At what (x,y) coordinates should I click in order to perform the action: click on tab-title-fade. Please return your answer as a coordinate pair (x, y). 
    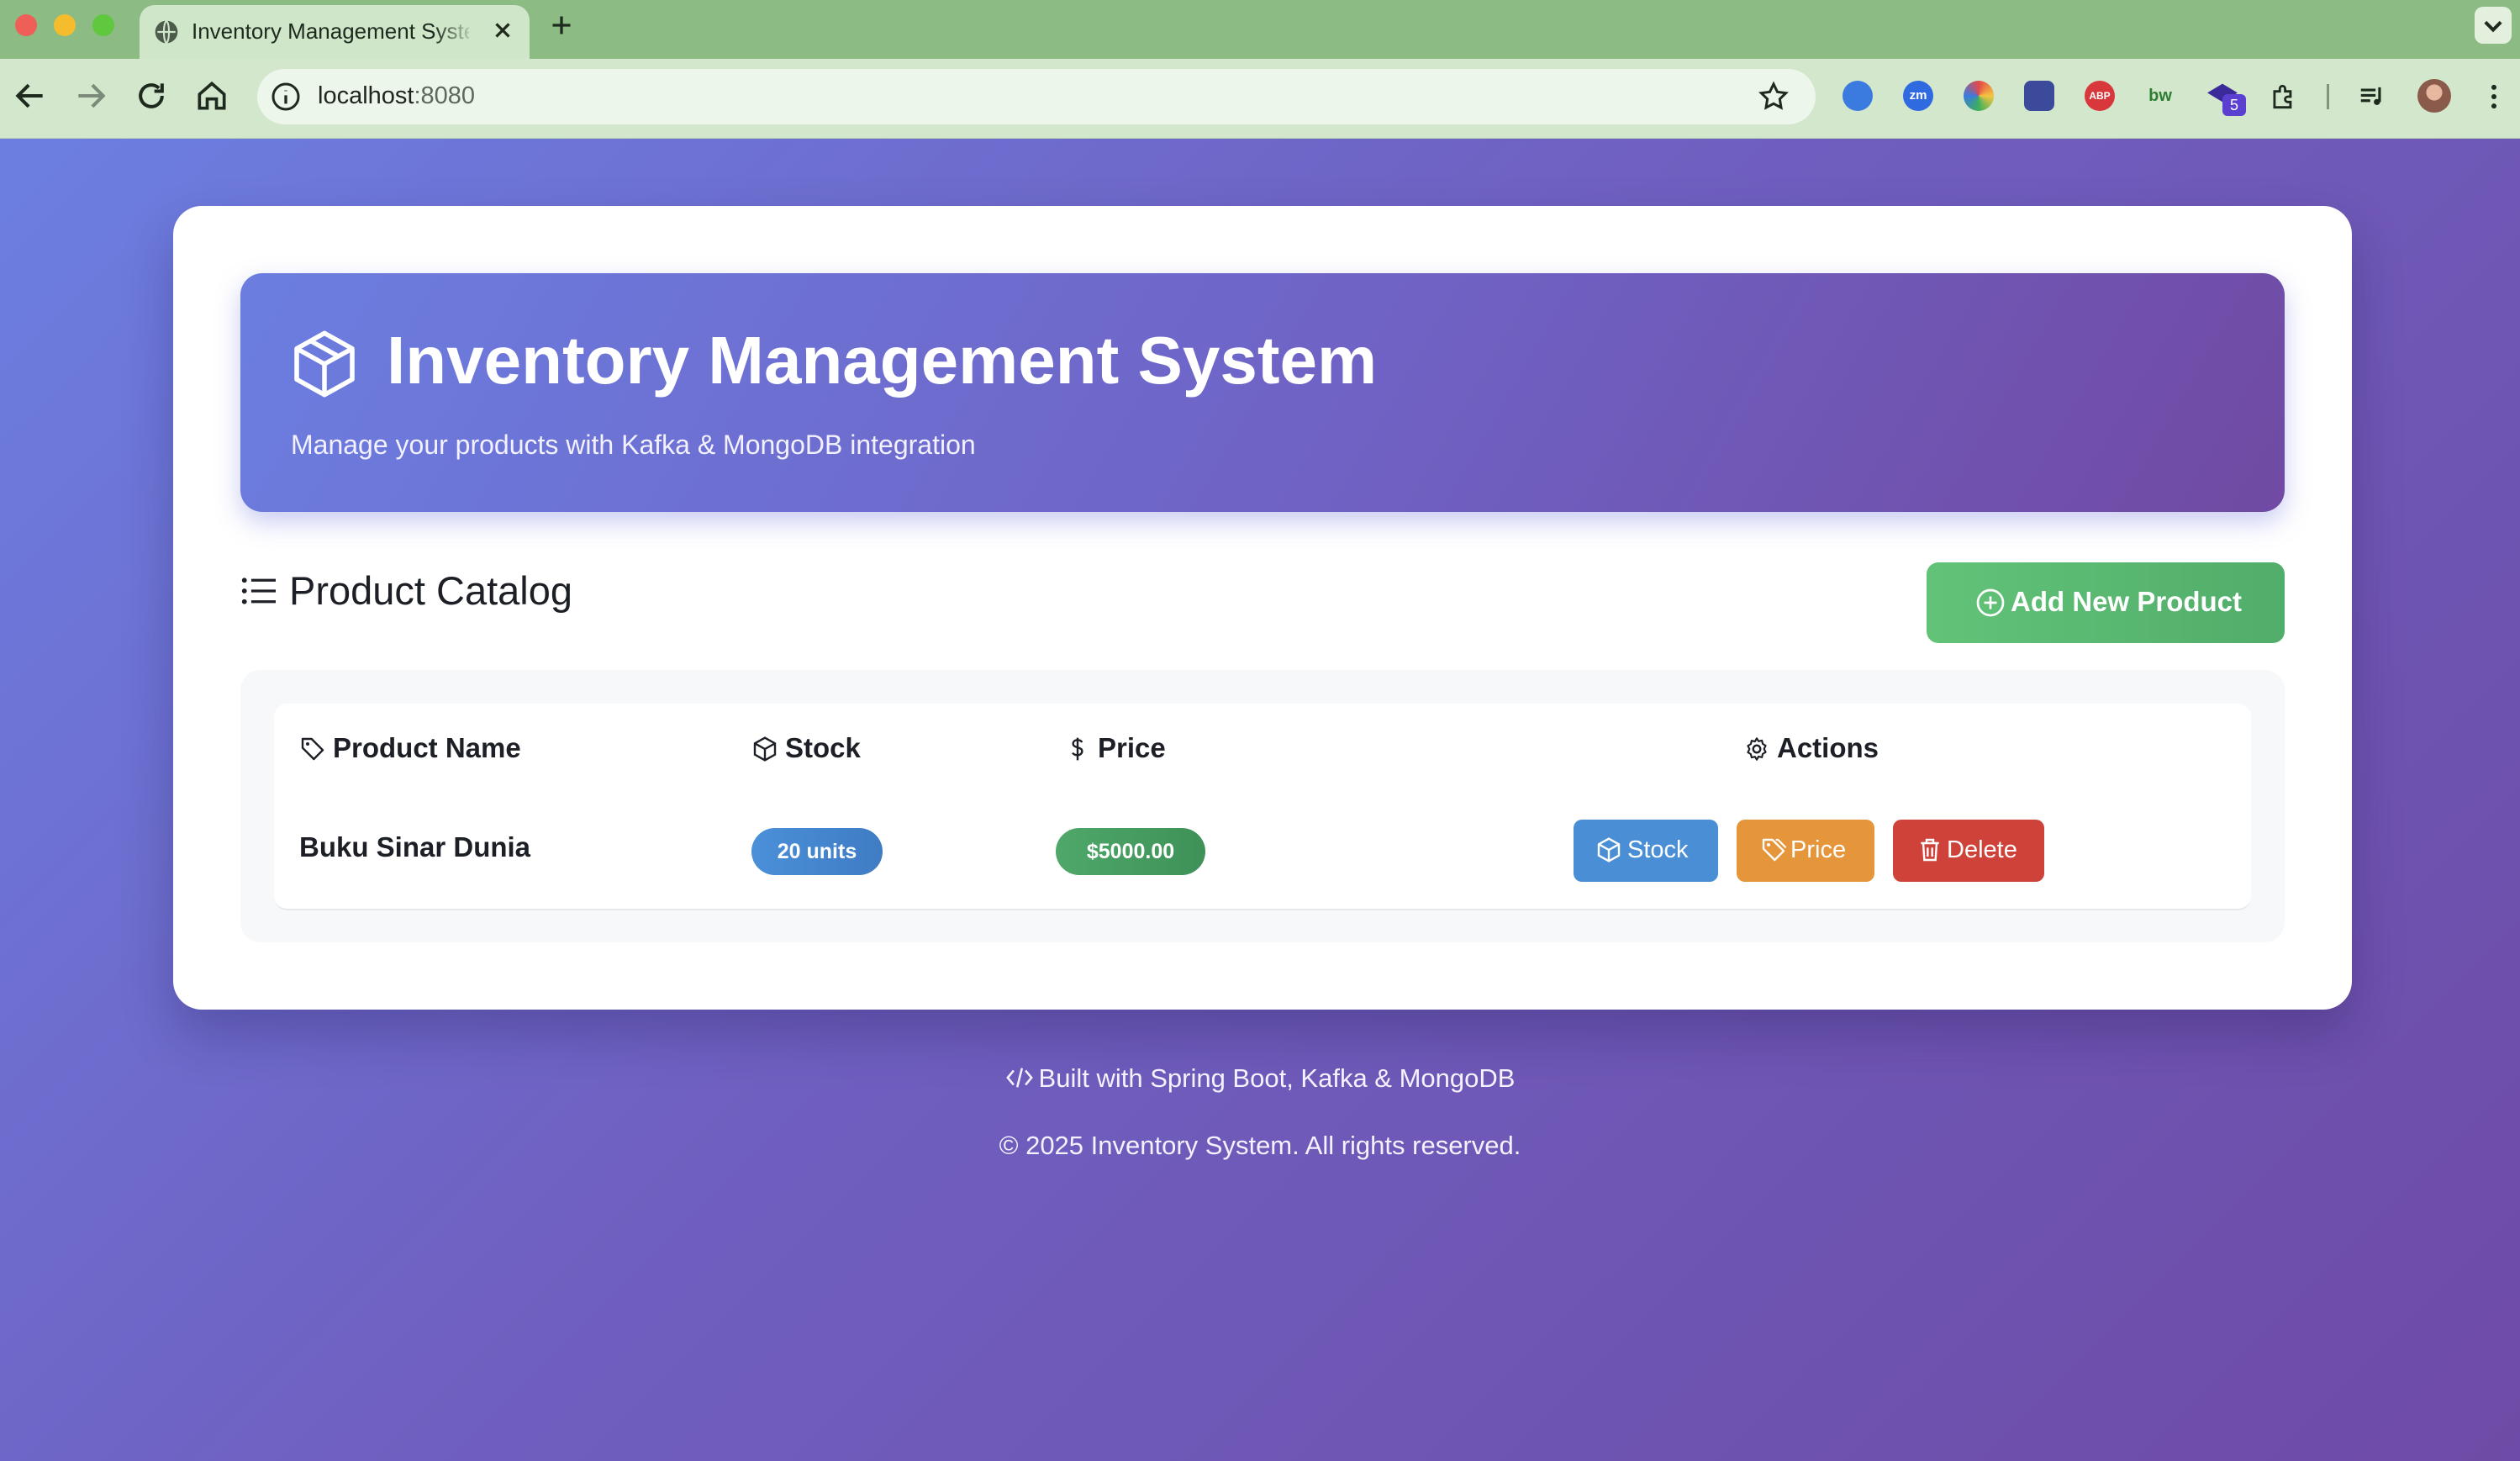
    Looking at the image, I should click on (455, 30).